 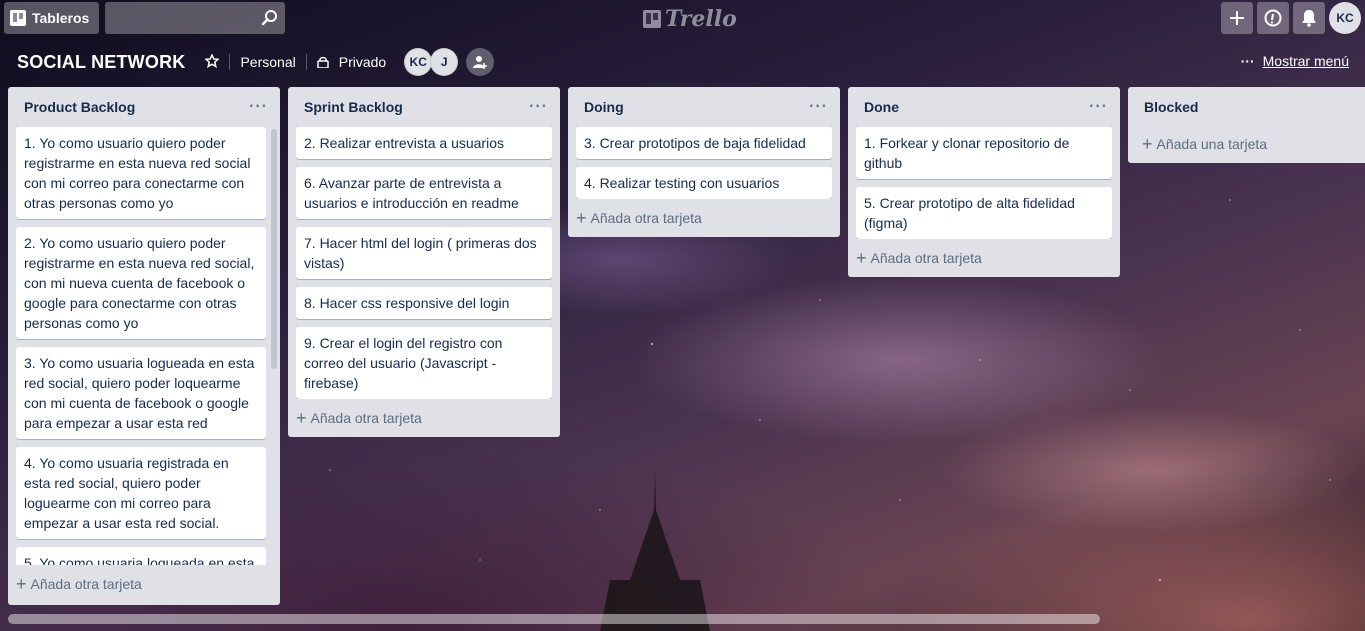 I want to click on list-header: Sprint Backlog ···, so click(x=424, y=107).